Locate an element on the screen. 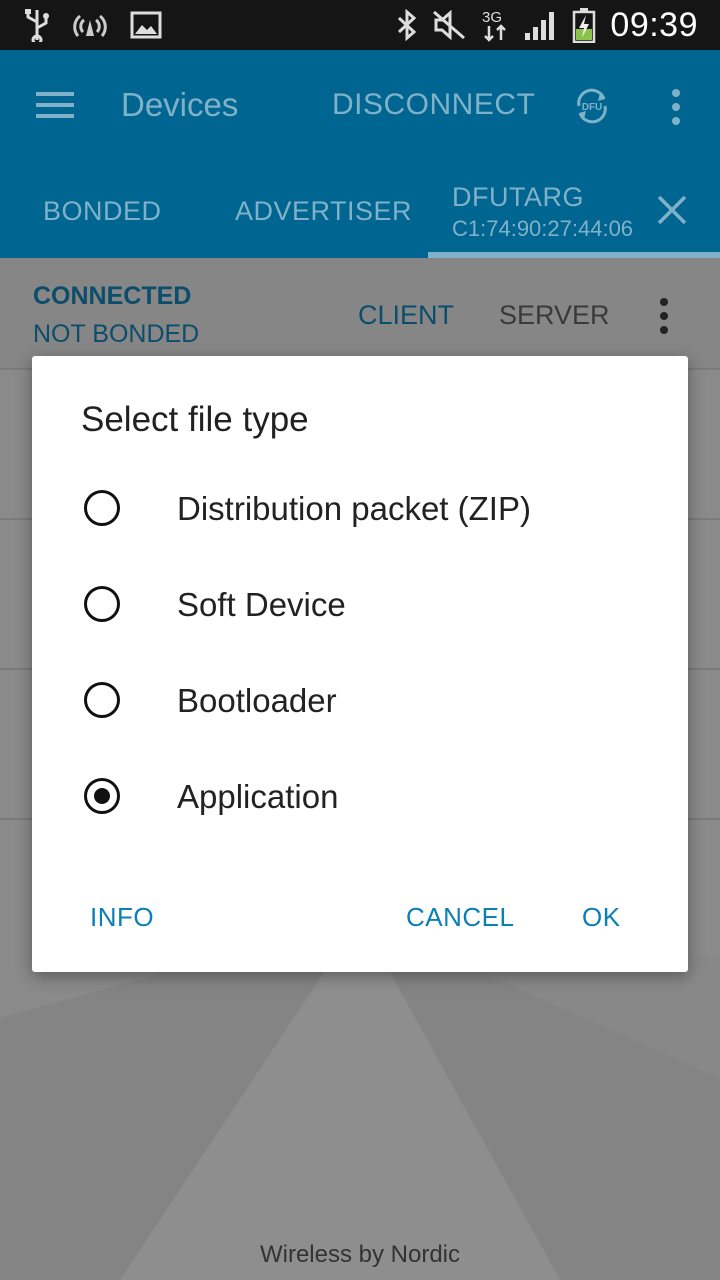  tab-advertiser: ADVERTISER is located at coordinates (323, 211).